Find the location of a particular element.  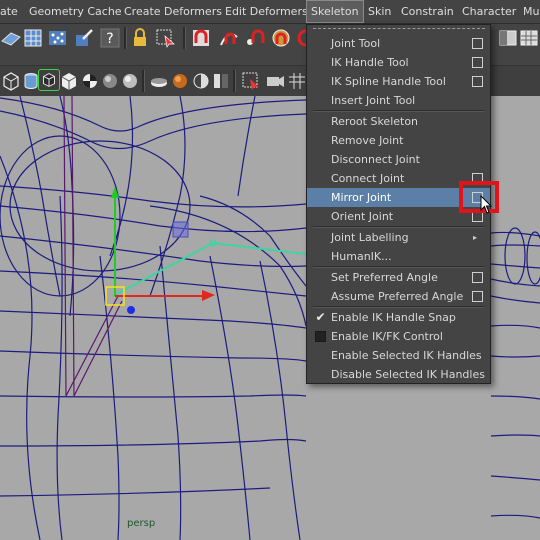

menu-item-label: IK Spline Handle Tool is located at coordinates (388, 81).